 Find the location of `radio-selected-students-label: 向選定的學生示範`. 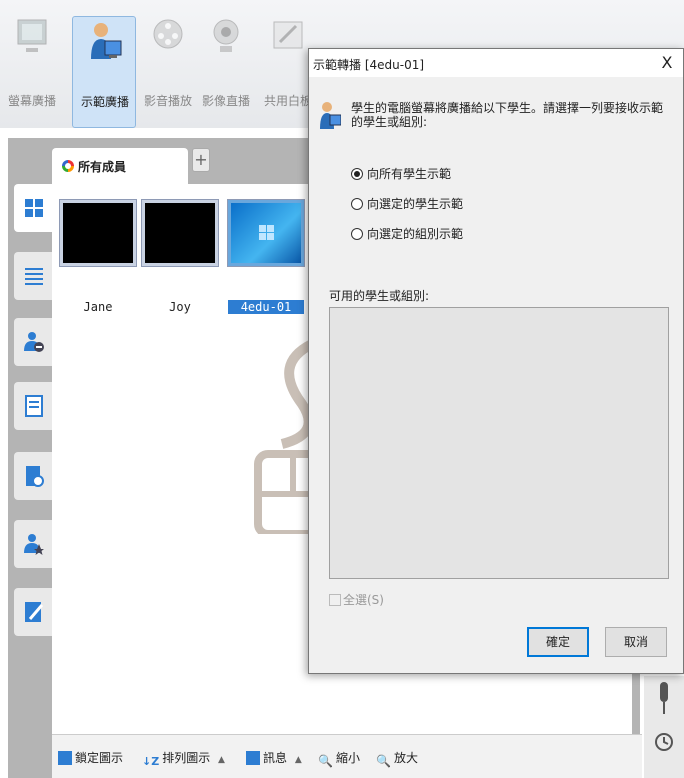

radio-selected-students-label: 向選定的學生示範 is located at coordinates (415, 204).